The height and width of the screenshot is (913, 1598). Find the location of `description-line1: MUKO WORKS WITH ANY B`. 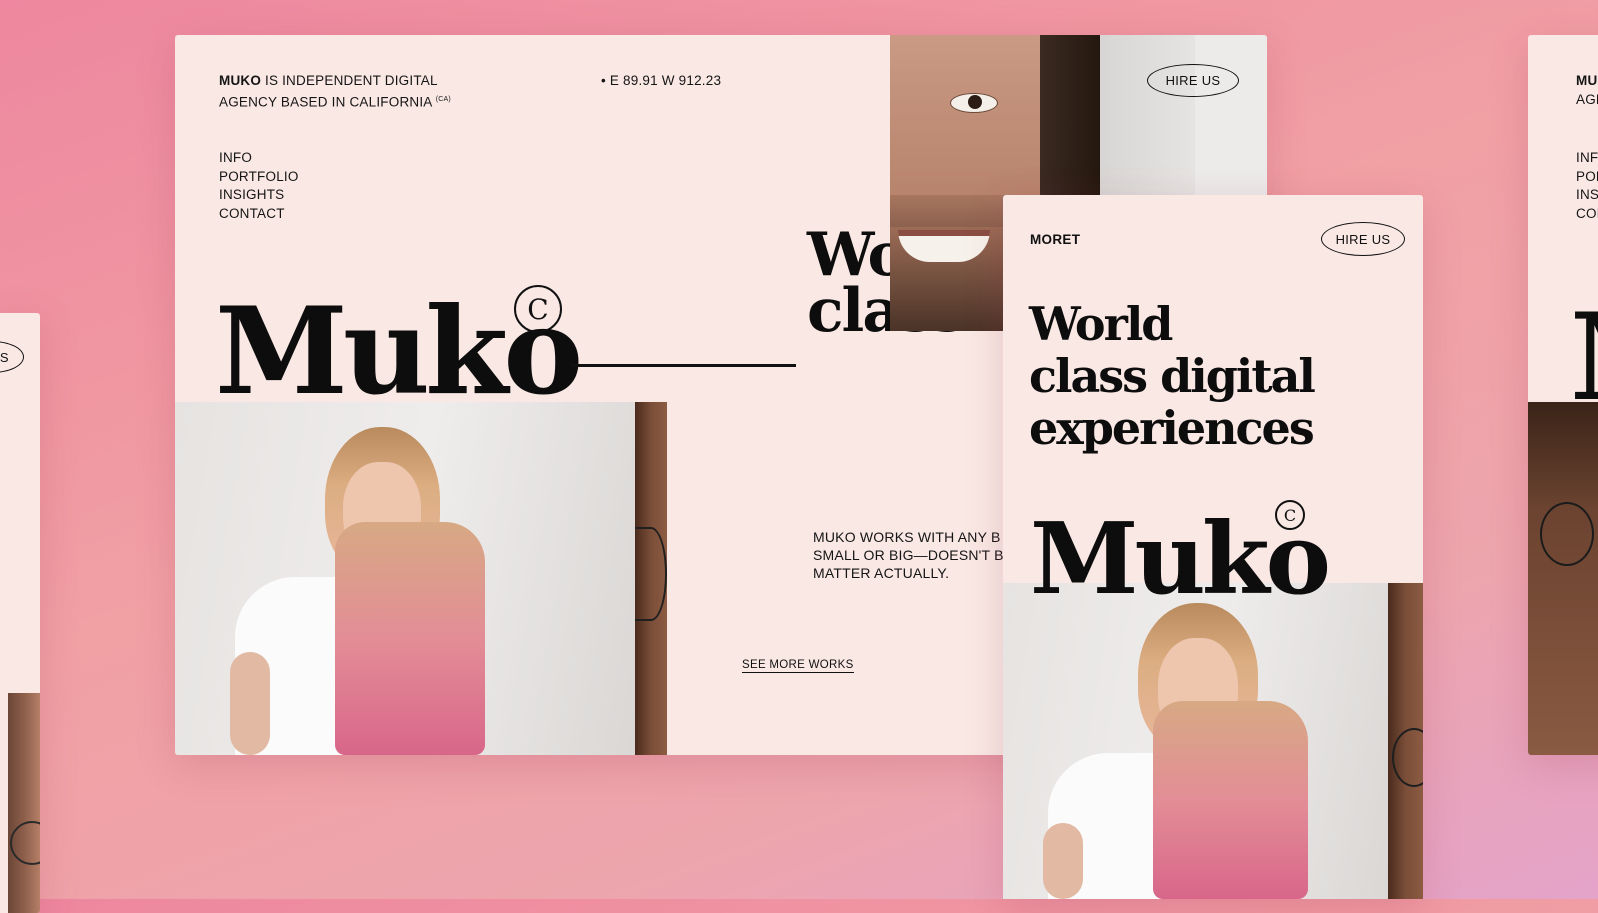

description-line1: MUKO WORKS WITH ANY B is located at coordinates (907, 537).